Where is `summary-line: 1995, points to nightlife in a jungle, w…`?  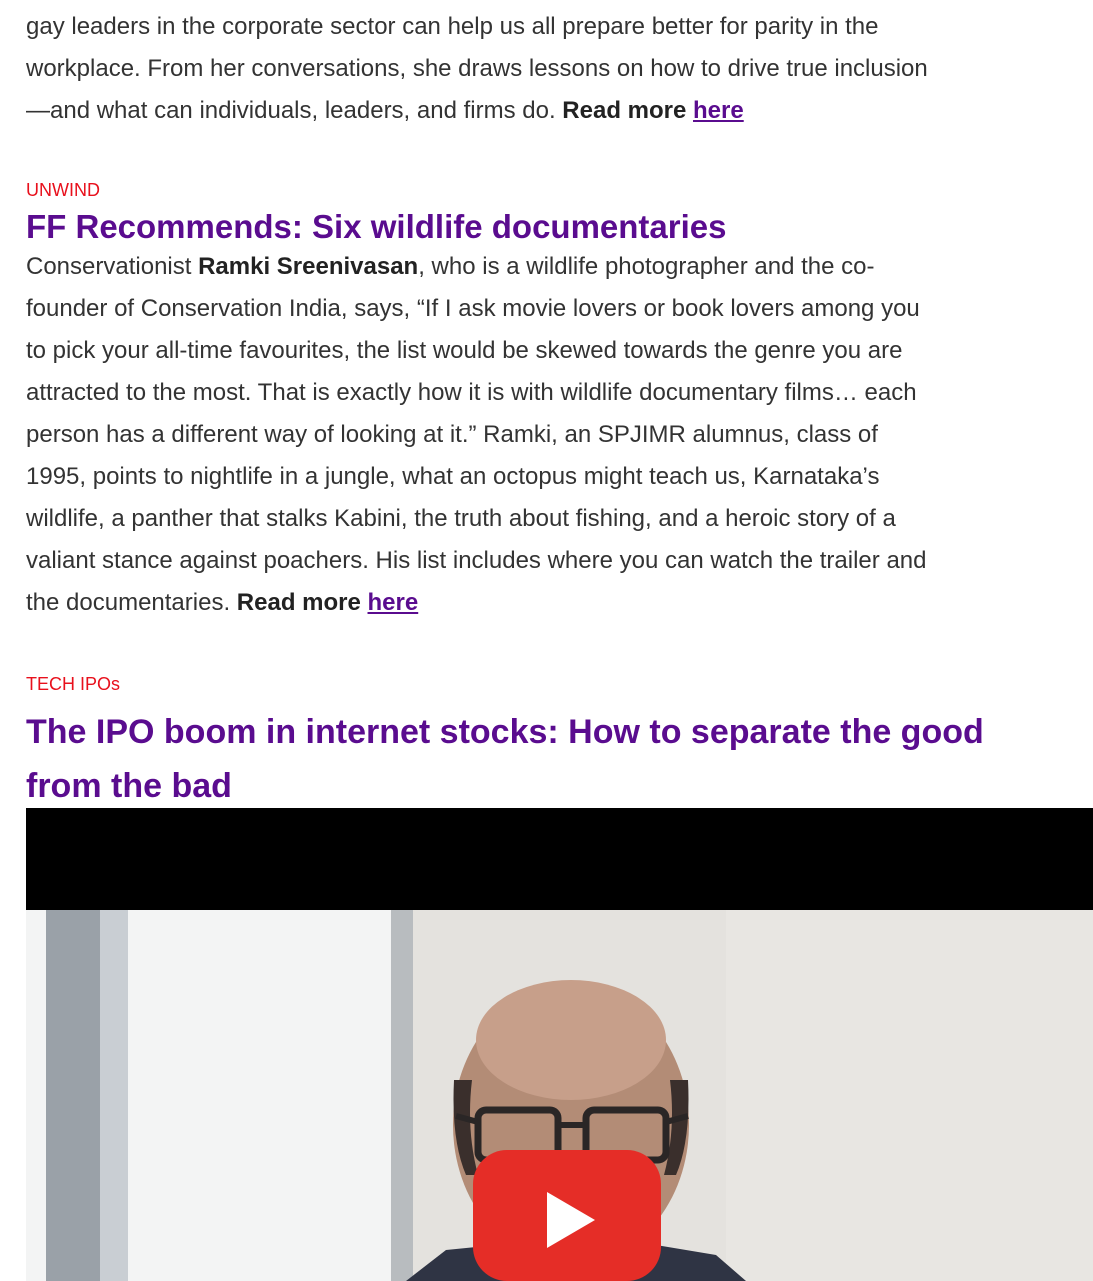 summary-line: 1995, points to nightlife in a jungle, w… is located at coordinates (453, 476).